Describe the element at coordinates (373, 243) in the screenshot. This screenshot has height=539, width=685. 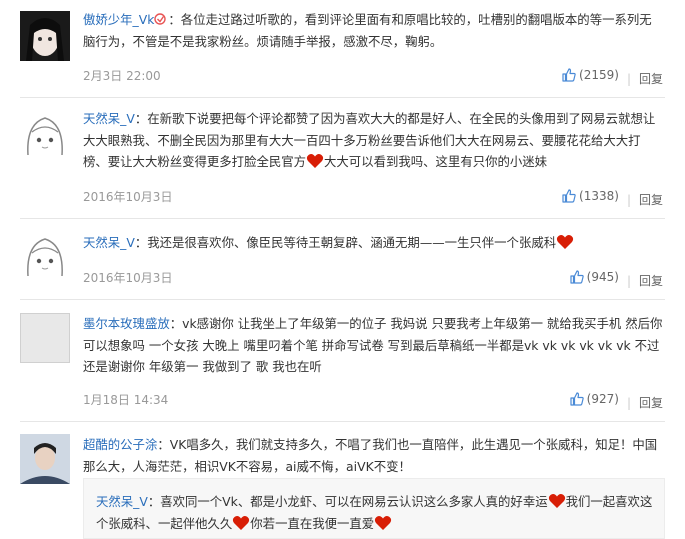
I see `comment-text: 天然呆_V：我还是很喜欢你、像臣民等待王朝复辟、涵通无期——一生只伴一个张威科` at that location.